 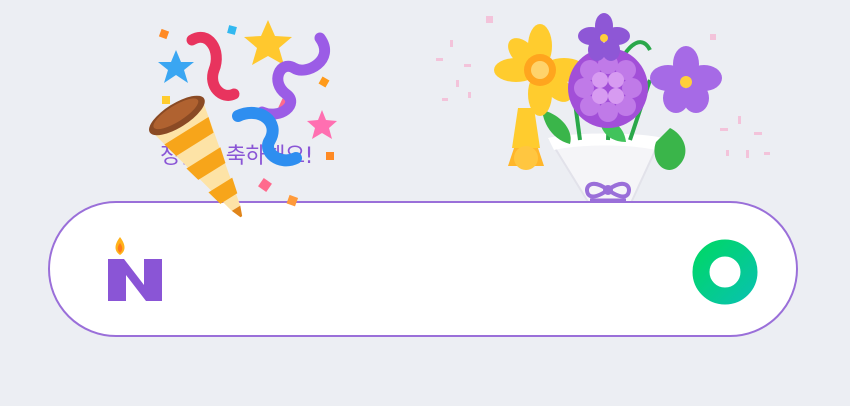 What do you see at coordinates (725, 272) in the screenshot?
I see `search-o-icon` at bounding box center [725, 272].